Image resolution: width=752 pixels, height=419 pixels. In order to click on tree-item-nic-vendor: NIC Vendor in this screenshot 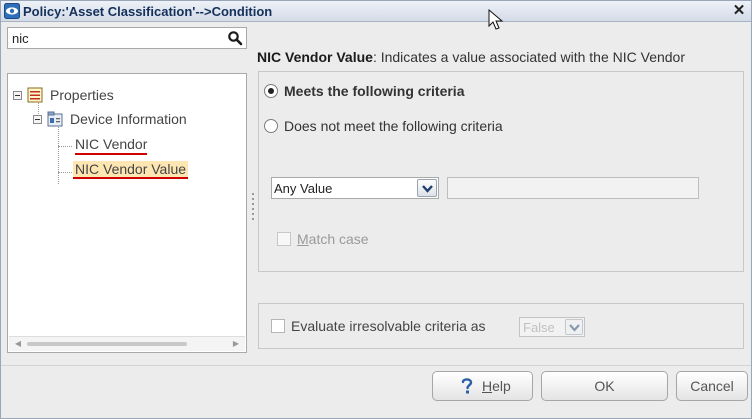, I will do `click(111, 145)`.